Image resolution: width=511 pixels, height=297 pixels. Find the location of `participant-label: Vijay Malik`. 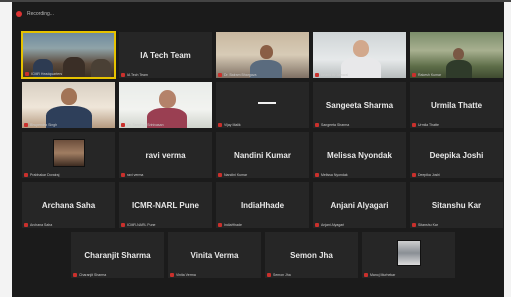

participant-label: Vijay Malik is located at coordinates (232, 125).